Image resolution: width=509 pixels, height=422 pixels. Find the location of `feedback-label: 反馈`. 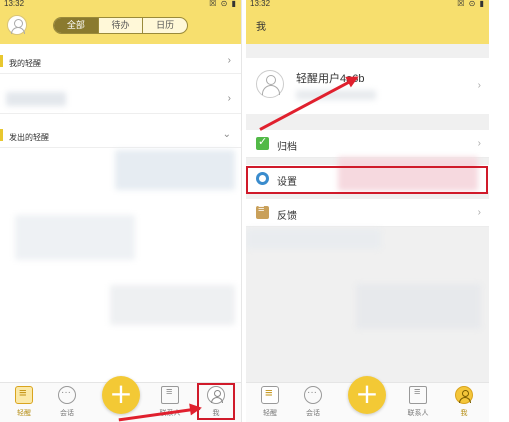

feedback-label: 反馈 is located at coordinates (287, 216).